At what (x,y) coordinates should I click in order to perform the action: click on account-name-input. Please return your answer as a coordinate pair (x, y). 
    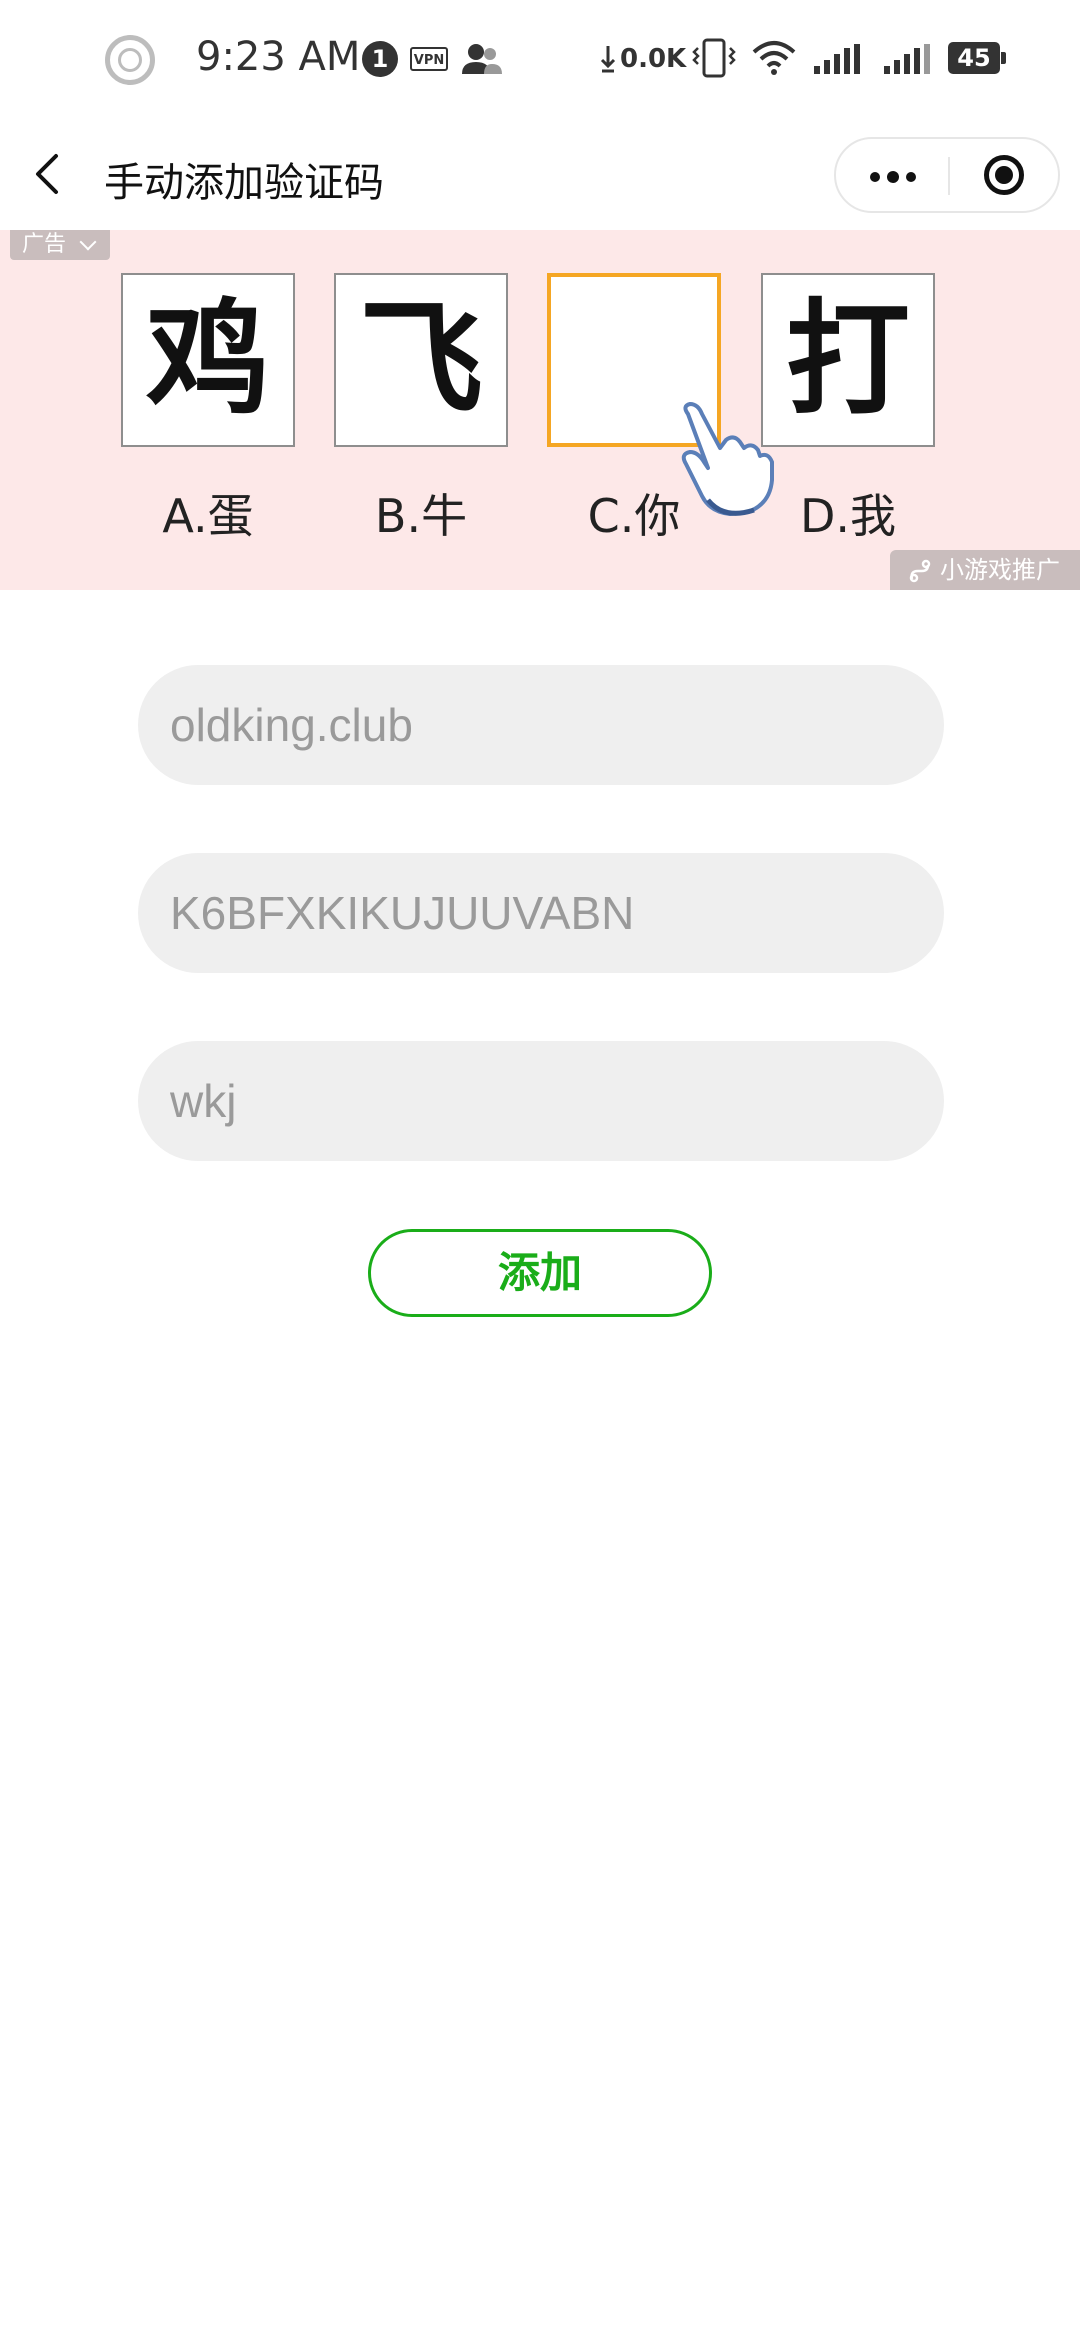
    Looking at the image, I should click on (541, 1101).